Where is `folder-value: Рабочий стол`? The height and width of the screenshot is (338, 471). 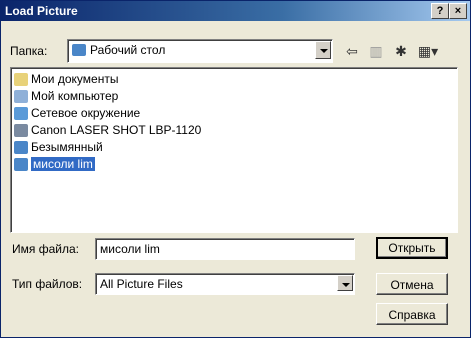 folder-value: Рабочий стол is located at coordinates (128, 50).